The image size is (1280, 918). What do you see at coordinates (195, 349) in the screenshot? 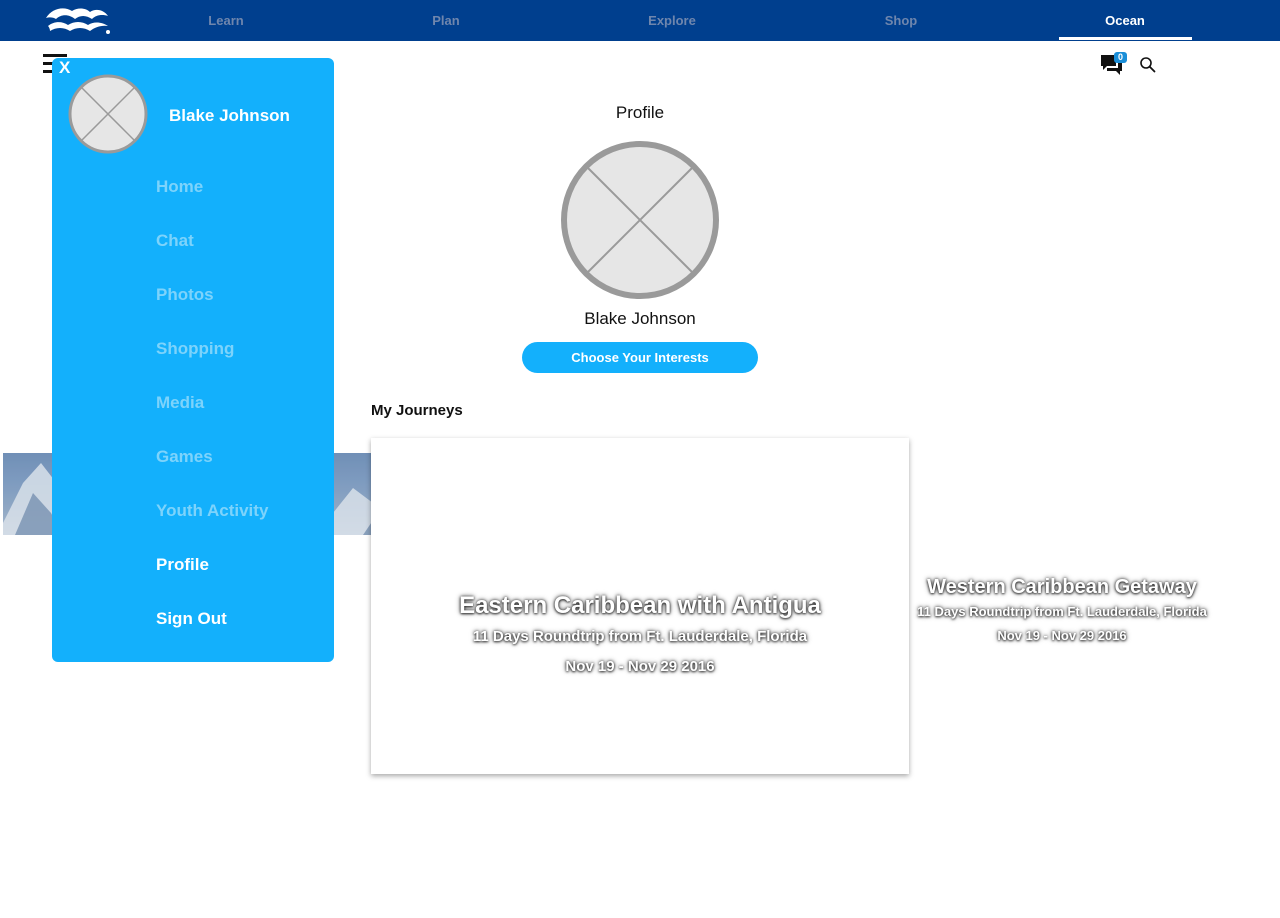
I see `drawer-item-shopping: Shopping` at bounding box center [195, 349].